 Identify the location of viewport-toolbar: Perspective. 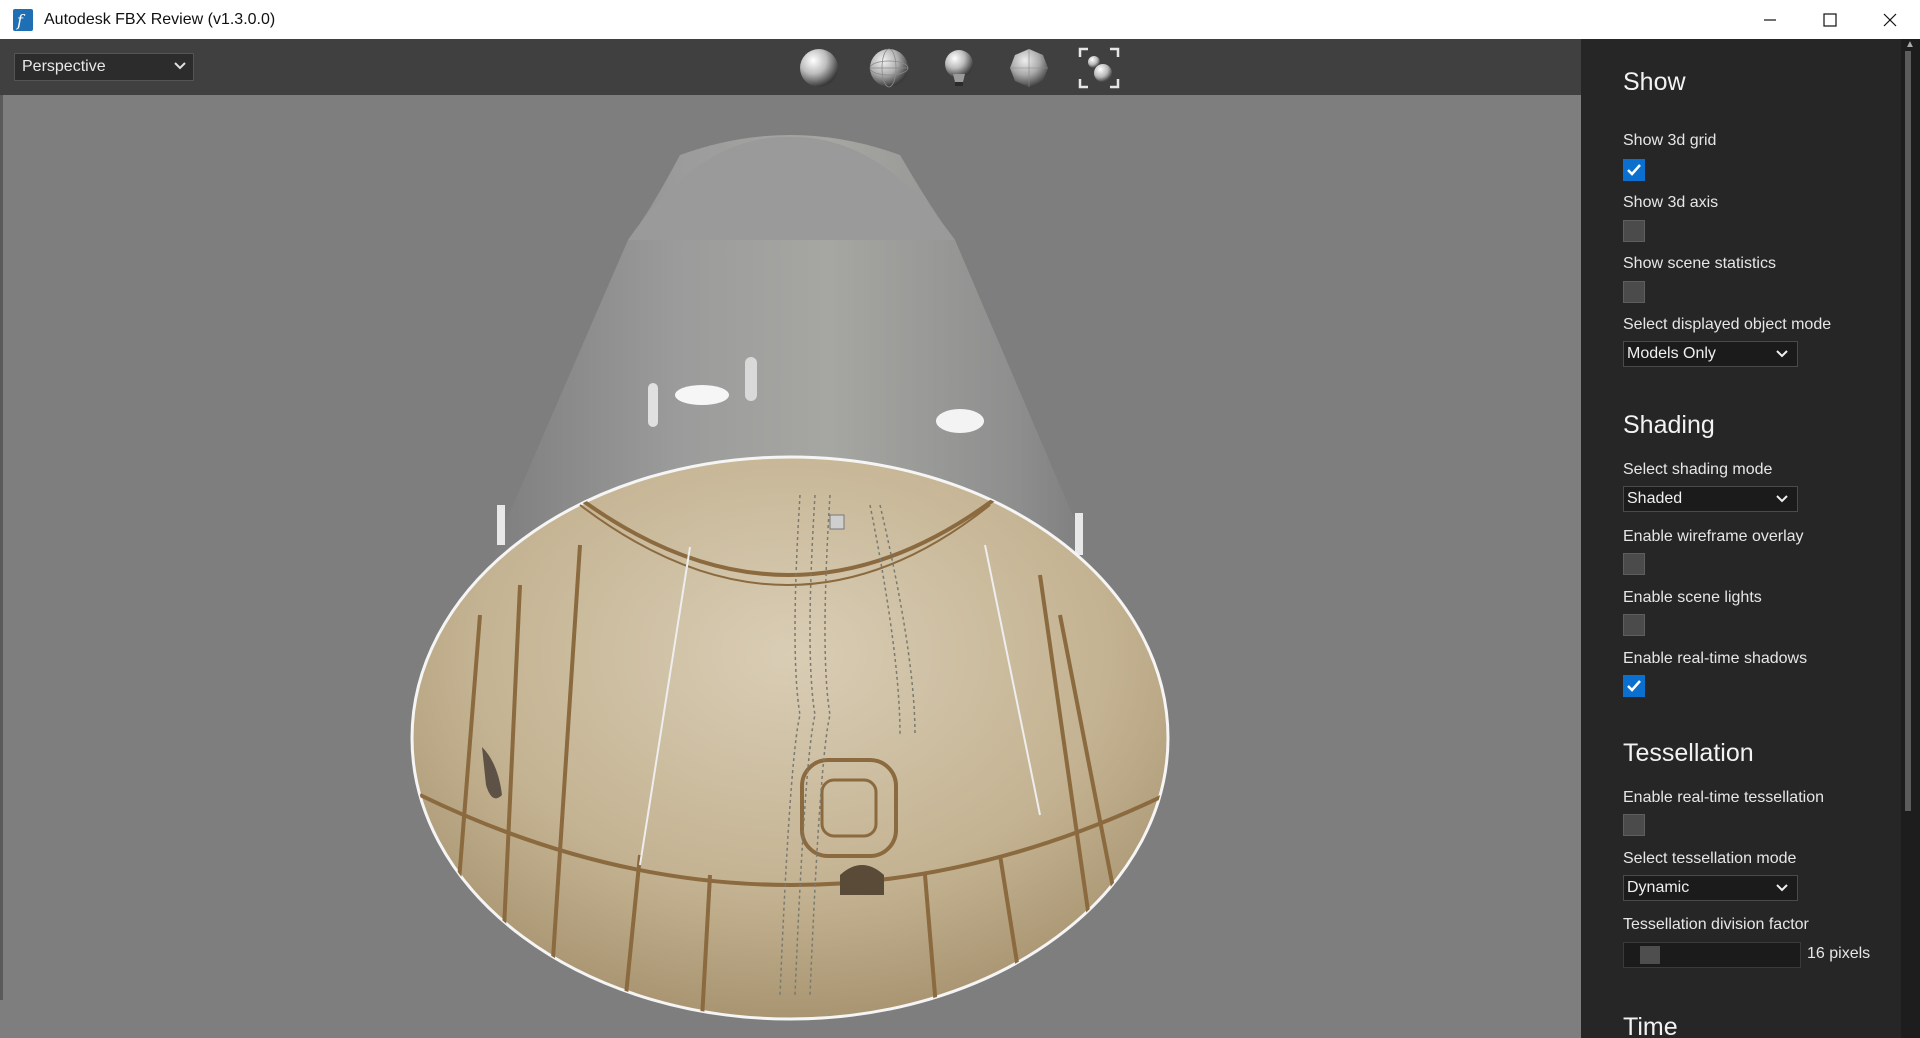
(790, 67).